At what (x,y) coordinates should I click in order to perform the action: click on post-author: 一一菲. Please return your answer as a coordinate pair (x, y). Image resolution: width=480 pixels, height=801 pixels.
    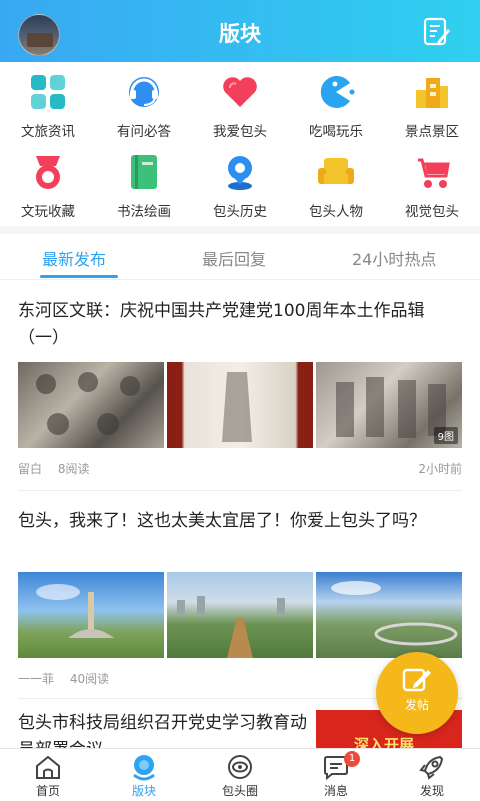
    Looking at the image, I should click on (36, 679).